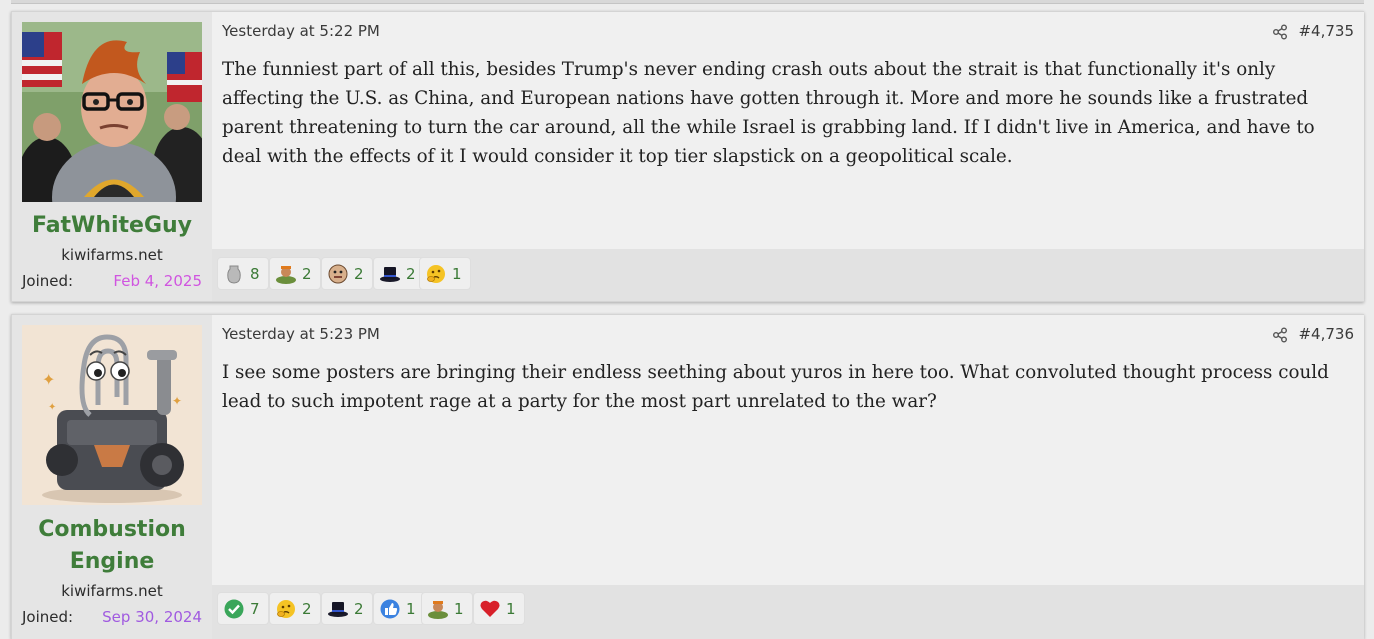  Describe the element at coordinates (687, 2) in the screenshot. I see `previous-post-edge` at that location.